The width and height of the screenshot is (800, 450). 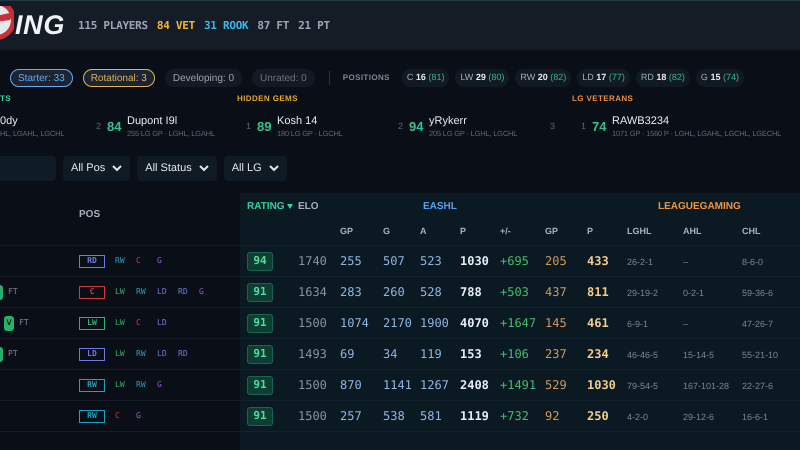 What do you see at coordinates (431, 354) in the screenshot?
I see `table-cell: 119` at bounding box center [431, 354].